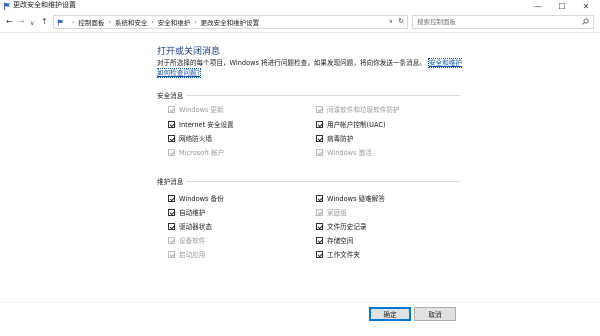  I want to click on checkbox-work-folders: 工作文件夹, so click(338, 254).